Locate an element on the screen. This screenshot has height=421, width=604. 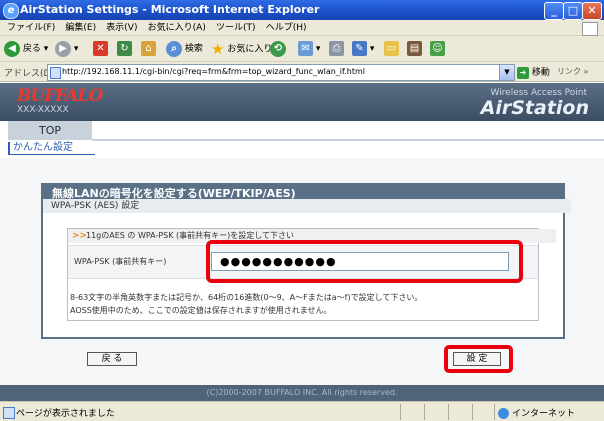
refresh-icon: ↻ is located at coordinates (124, 48).